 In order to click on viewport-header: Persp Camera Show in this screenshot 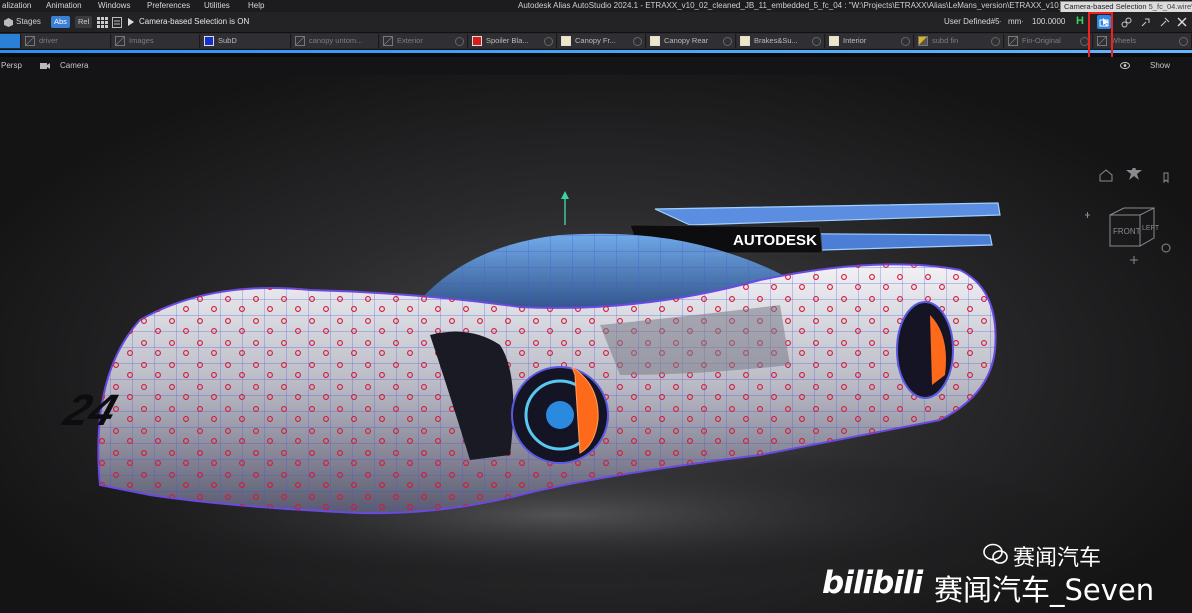, I will do `click(596, 66)`.